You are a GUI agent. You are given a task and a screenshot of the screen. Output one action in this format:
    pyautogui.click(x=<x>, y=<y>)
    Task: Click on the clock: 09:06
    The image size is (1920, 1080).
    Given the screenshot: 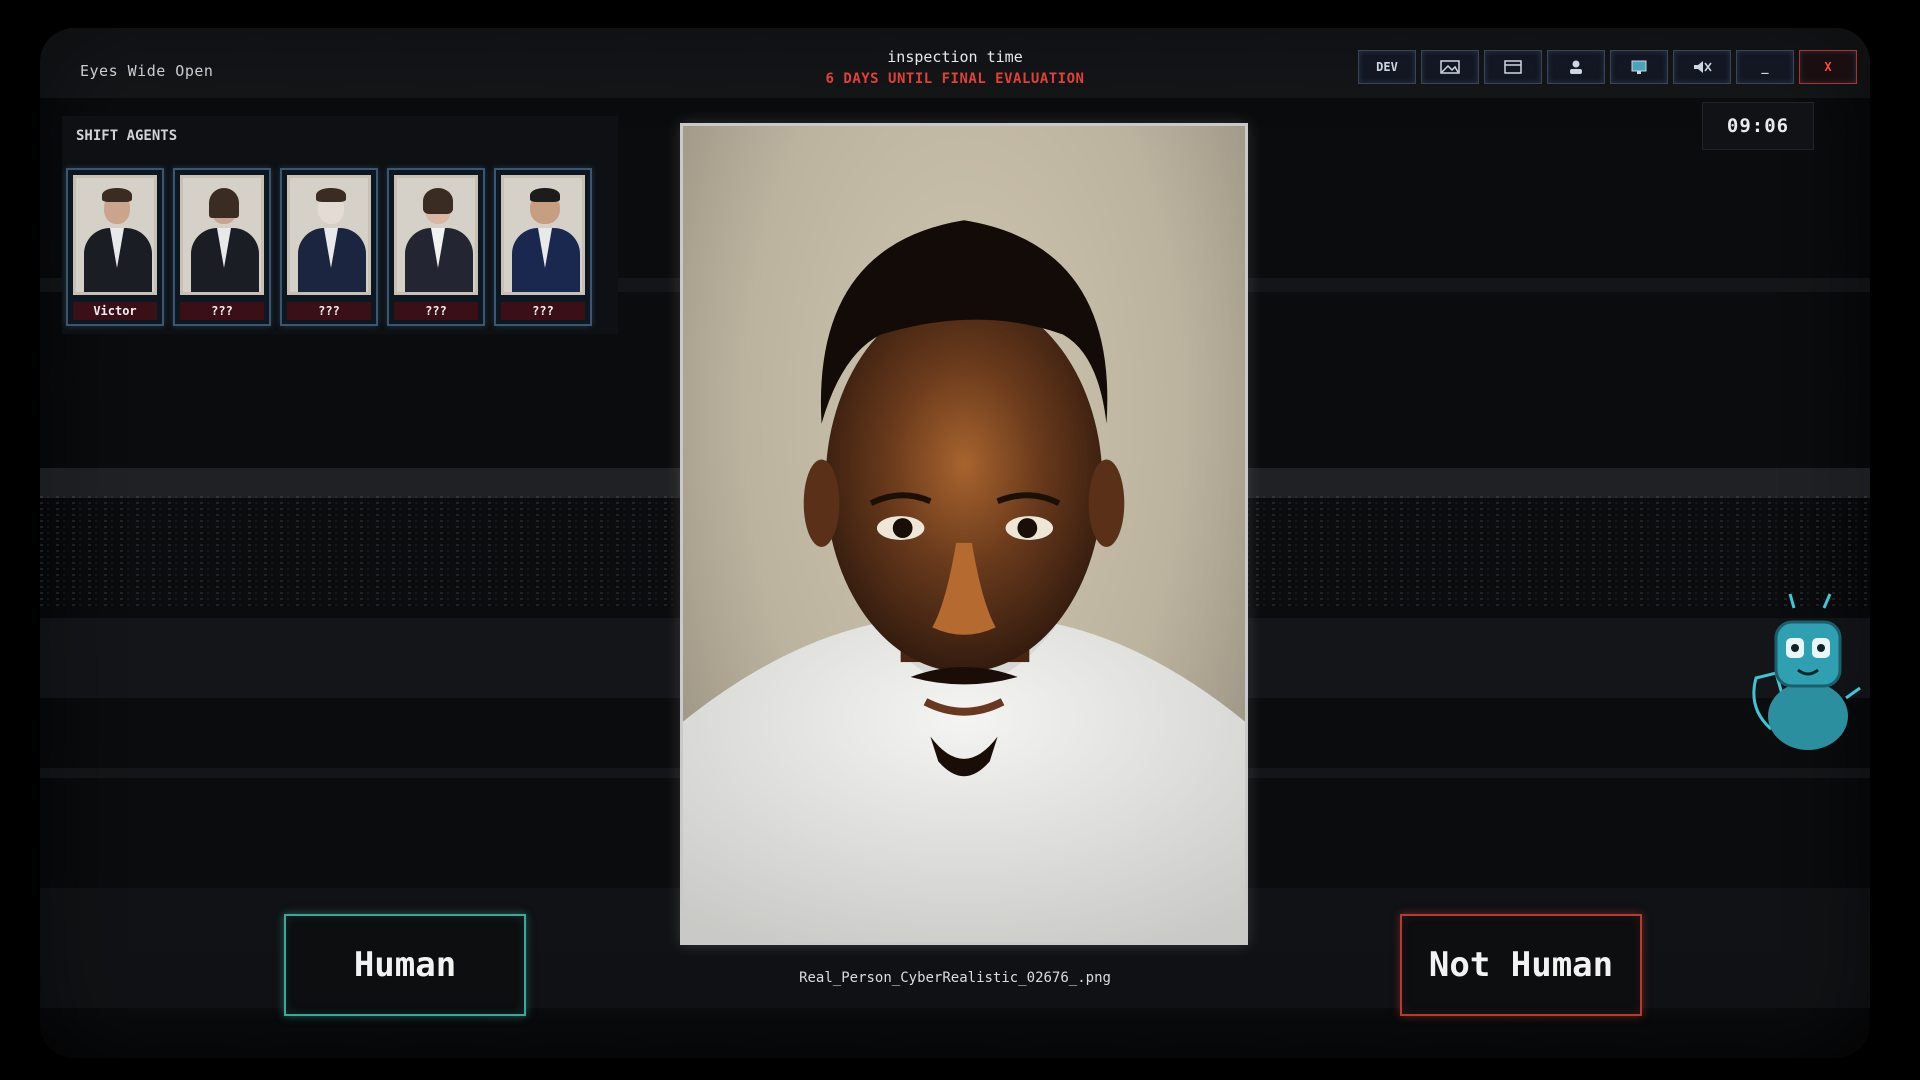 What is the action you would take?
    pyautogui.click(x=1758, y=126)
    